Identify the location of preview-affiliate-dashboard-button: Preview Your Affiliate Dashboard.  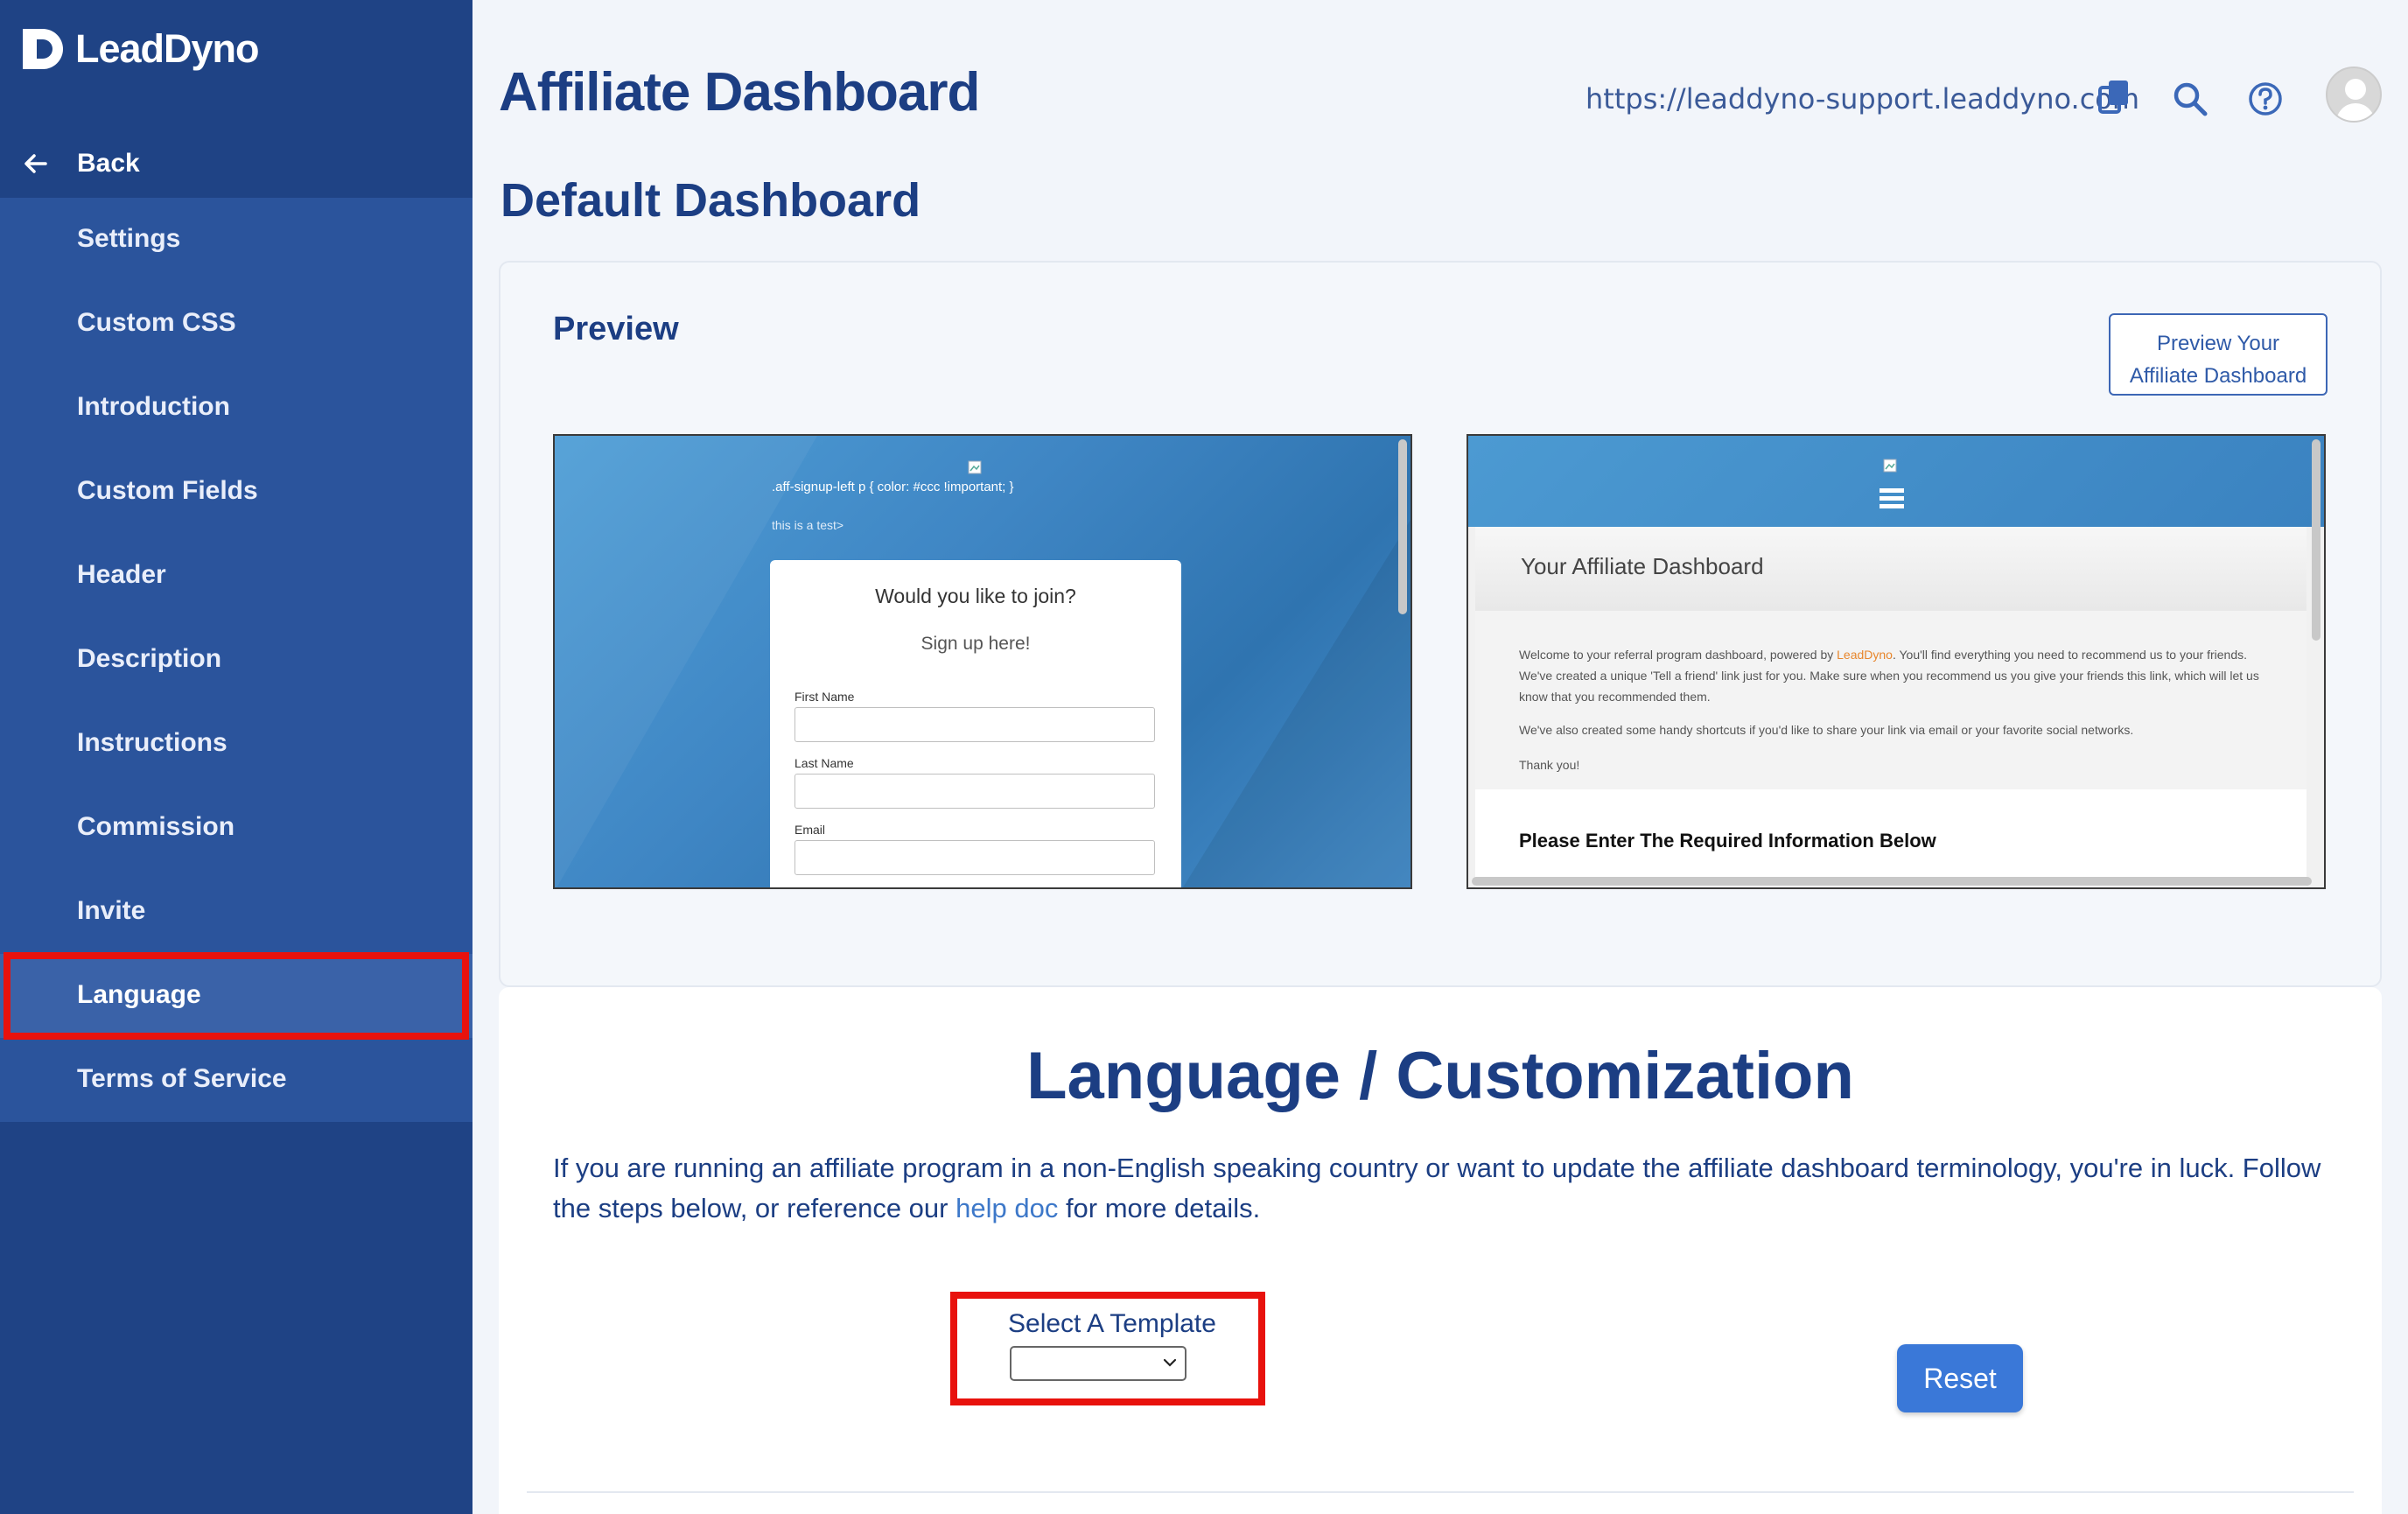
(2218, 354).